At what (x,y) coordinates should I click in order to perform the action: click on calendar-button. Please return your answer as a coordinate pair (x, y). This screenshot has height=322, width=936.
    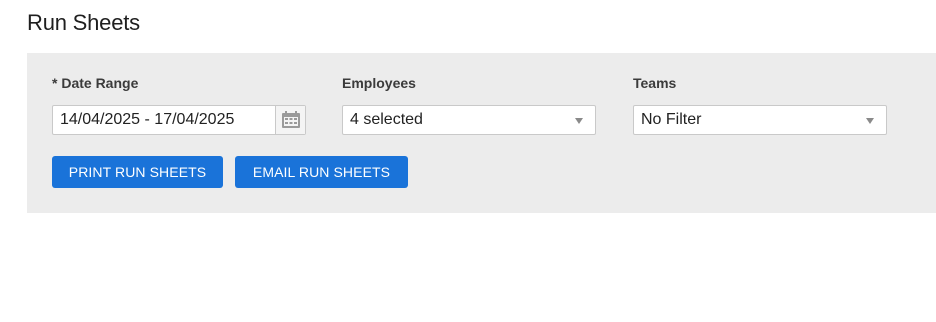
    Looking at the image, I should click on (290, 120).